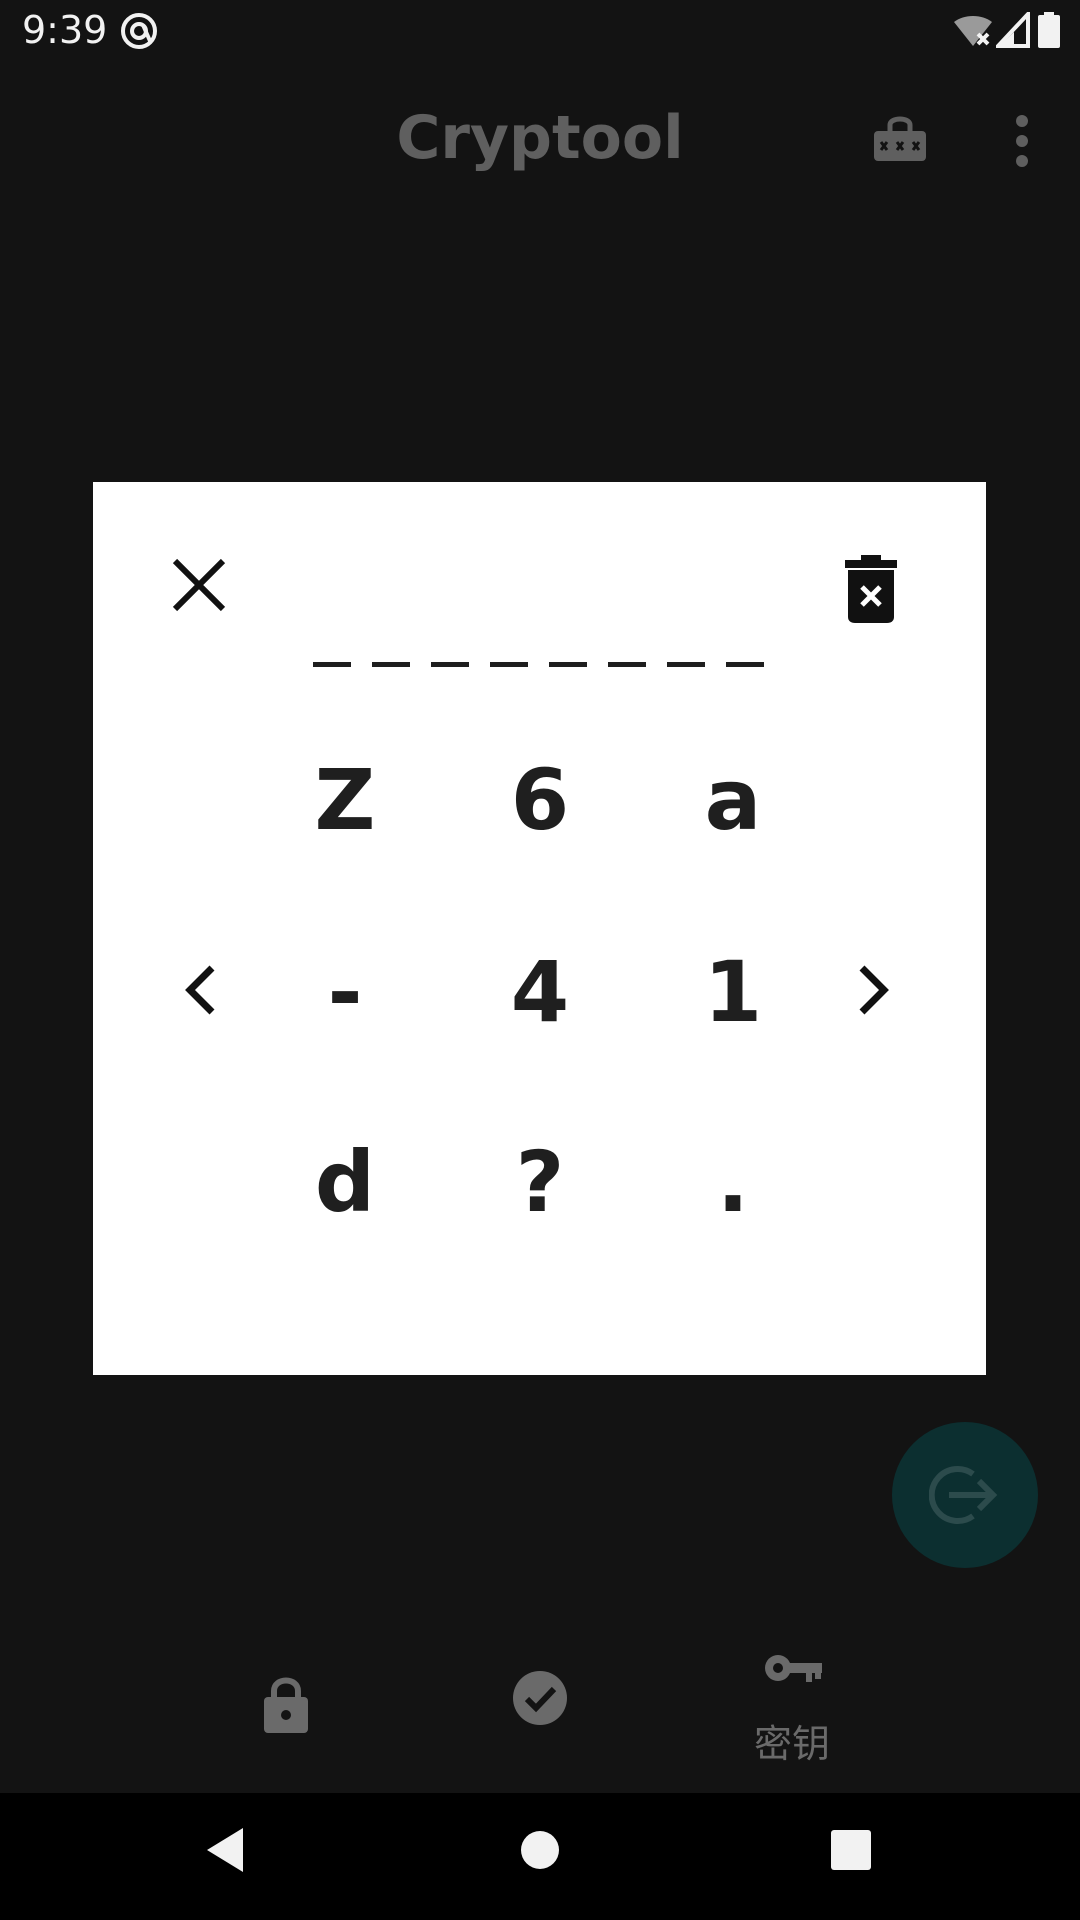  I want to click on key-button: d, so click(345, 1182).